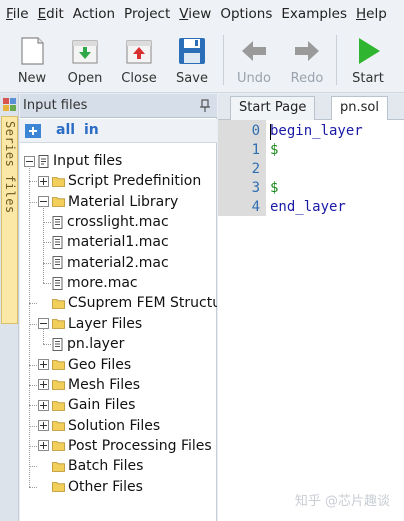 Image resolution: width=404 pixels, height=521 pixels. I want to click on series-files-tab: Series files, so click(9, 220).